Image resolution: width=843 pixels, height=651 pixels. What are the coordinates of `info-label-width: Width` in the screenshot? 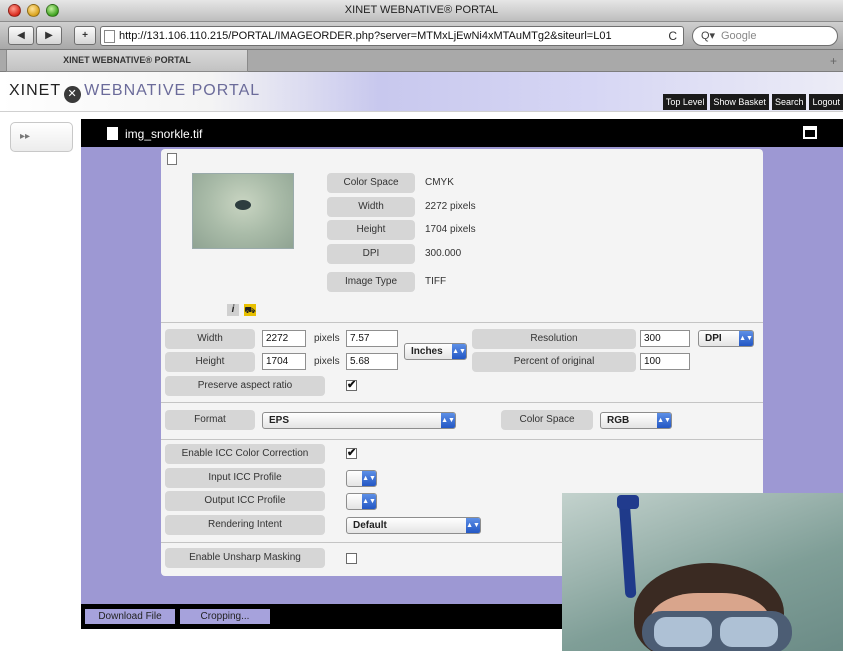 It's located at (371, 207).